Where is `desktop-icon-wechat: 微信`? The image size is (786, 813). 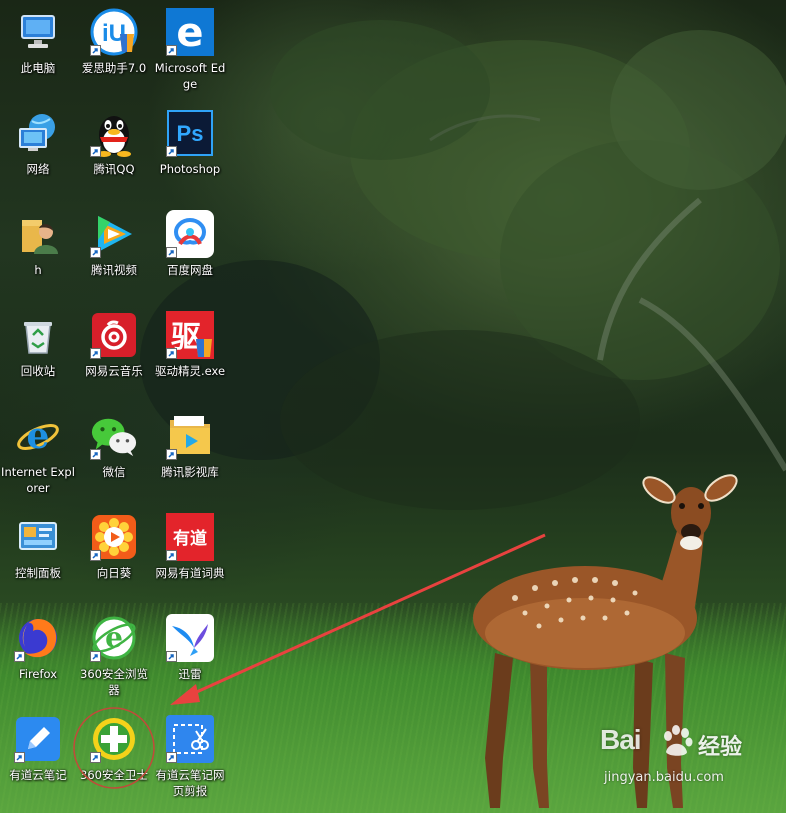 desktop-icon-wechat: 微信 is located at coordinates (114, 460).